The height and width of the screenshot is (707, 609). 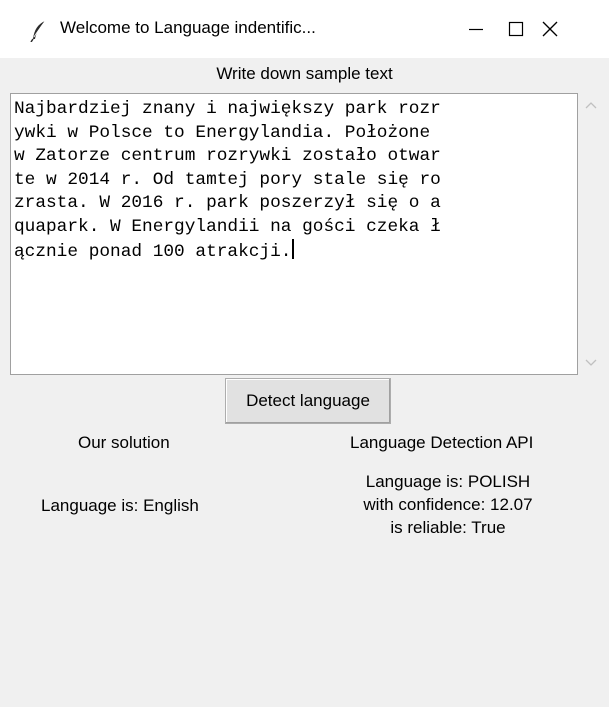 I want to click on maximize-icon, so click(x=516, y=29).